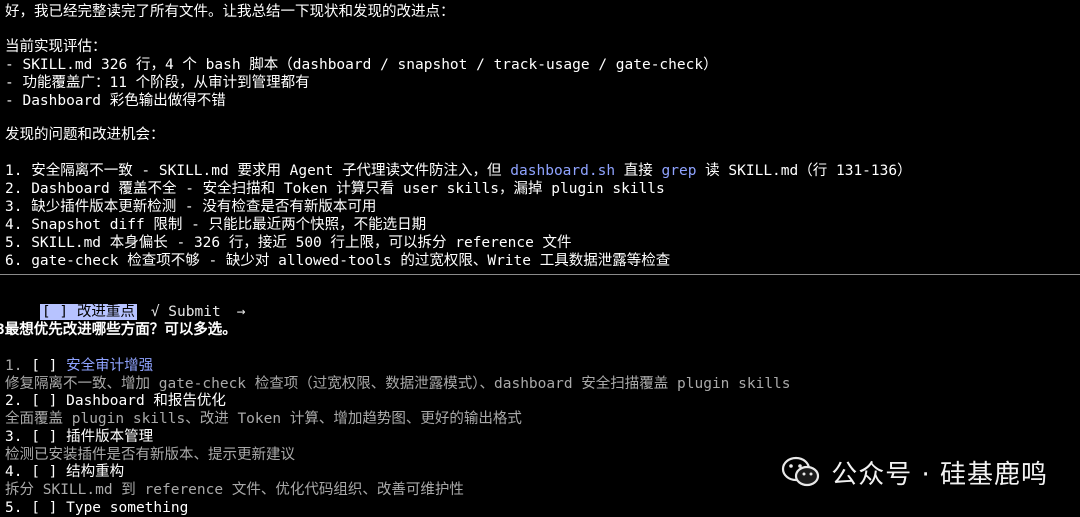 The height and width of the screenshot is (517, 1080). Describe the element at coordinates (216, 225) in the screenshot. I see `issue-item: 4. Snapshot diff 限制 - 只能比最近两个快照，不能选日期` at that location.